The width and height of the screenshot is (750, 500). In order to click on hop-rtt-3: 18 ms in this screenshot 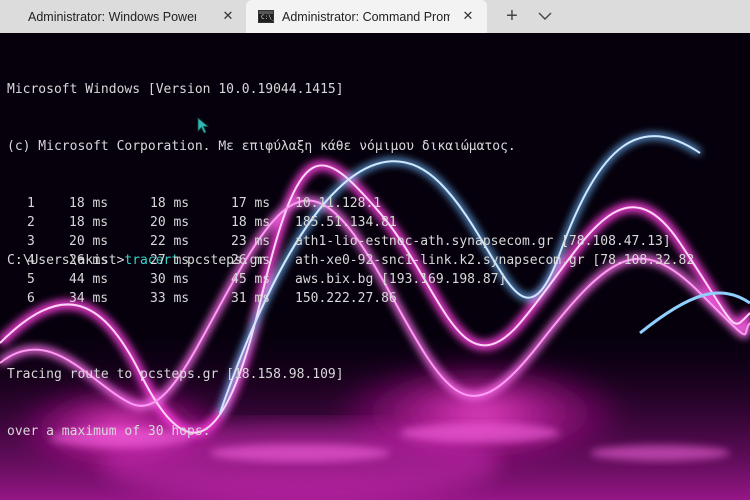, I will do `click(251, 222)`.